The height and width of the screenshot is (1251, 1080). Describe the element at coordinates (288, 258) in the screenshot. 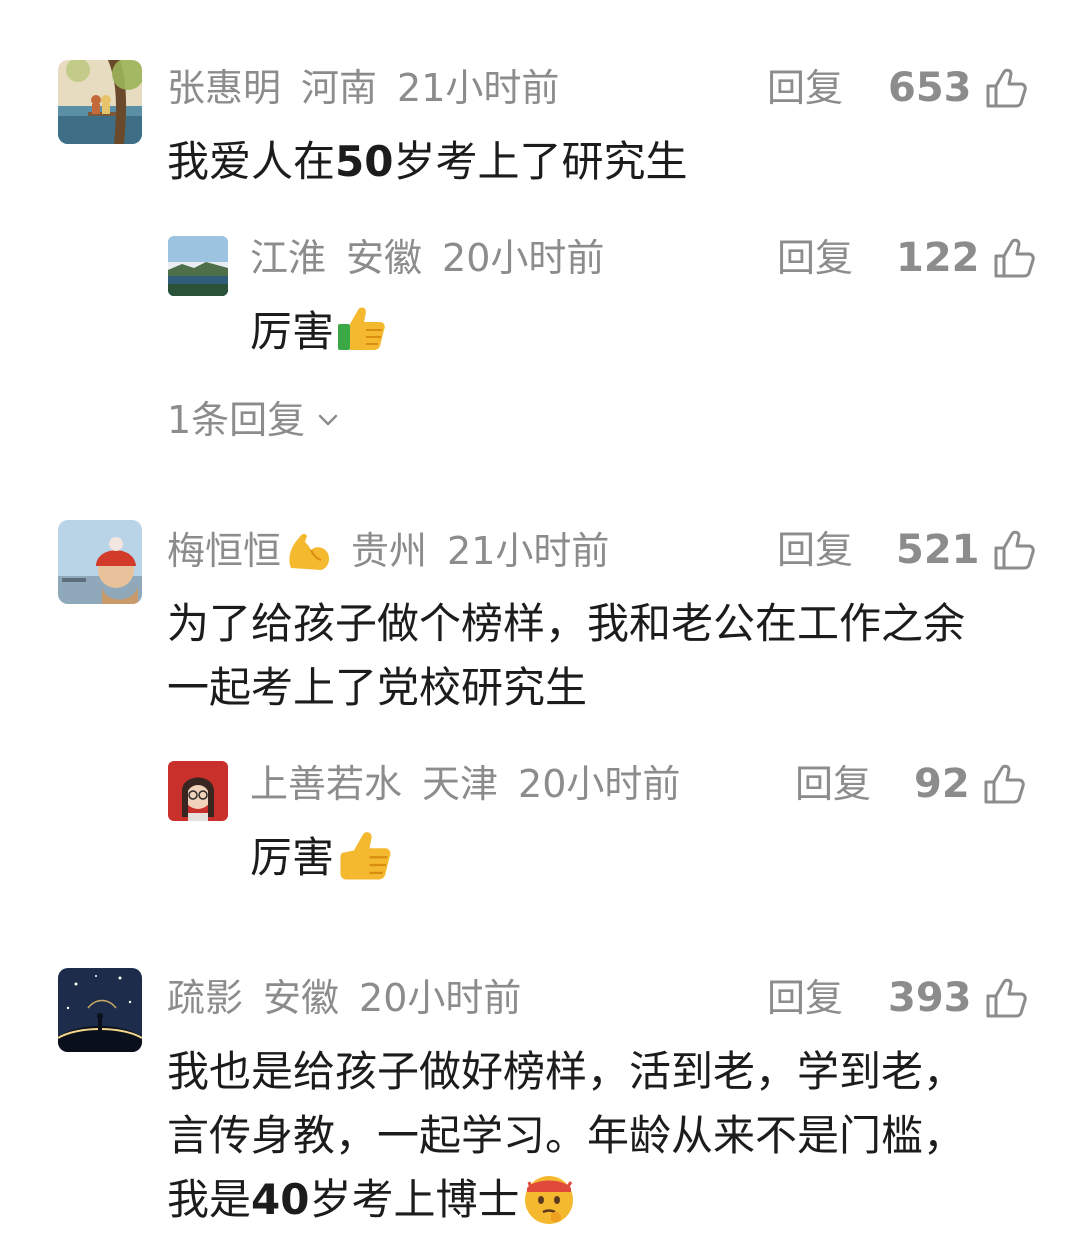

I see `username: 江淮` at that location.